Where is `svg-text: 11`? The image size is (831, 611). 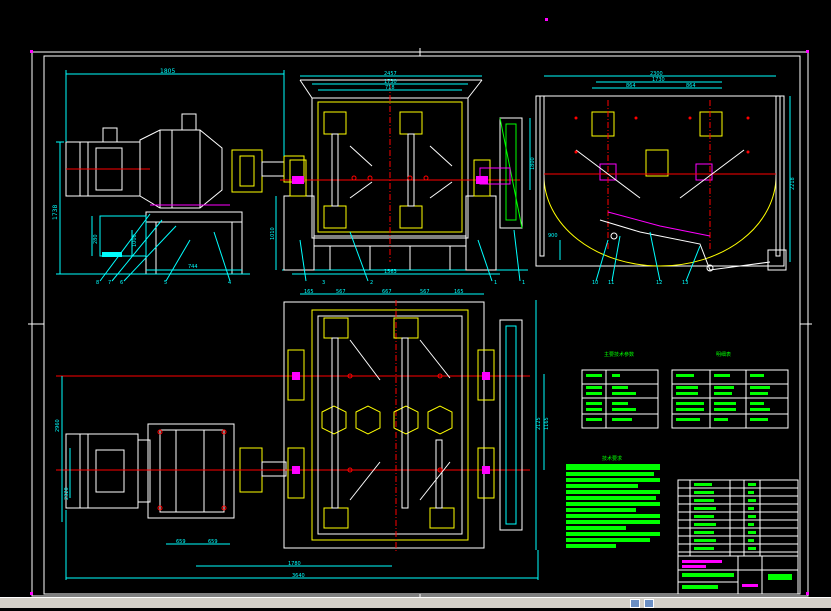
svg-text: 11 is located at coordinates (611, 283).